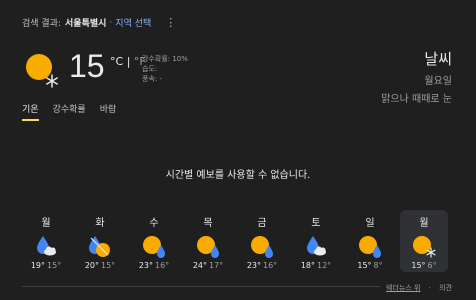 The width and height of the screenshot is (476, 300). Describe the element at coordinates (208, 223) in the screenshot. I see `day-name: 목` at that location.